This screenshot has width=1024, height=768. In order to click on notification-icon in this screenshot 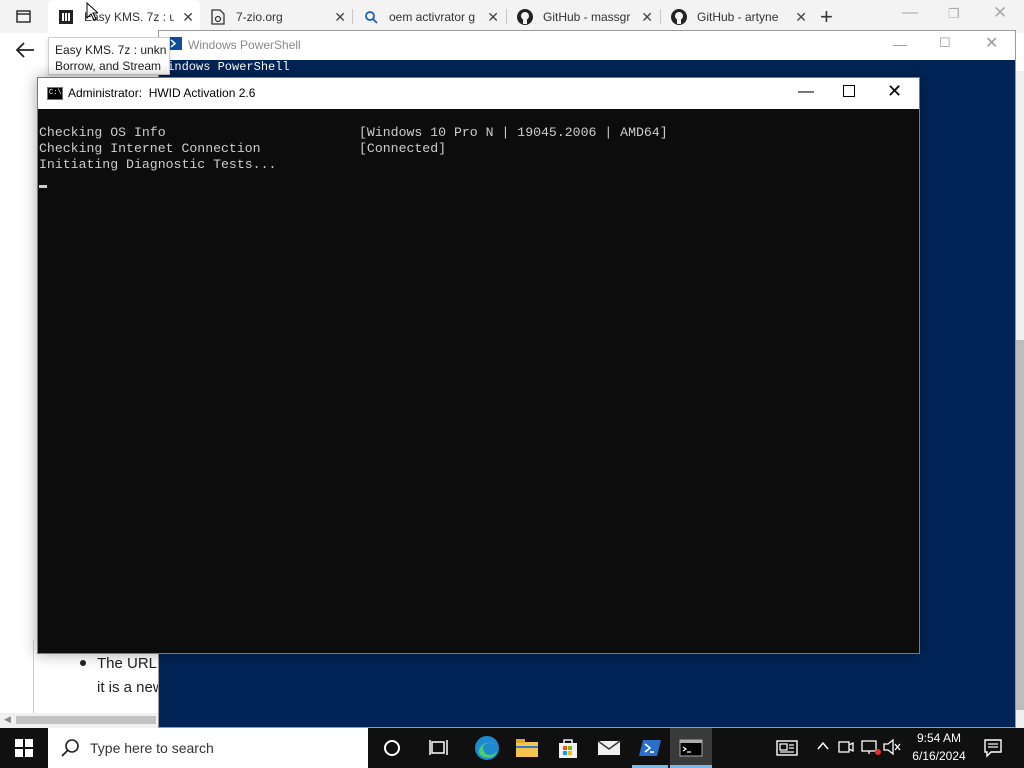, I will do `click(993, 749)`.